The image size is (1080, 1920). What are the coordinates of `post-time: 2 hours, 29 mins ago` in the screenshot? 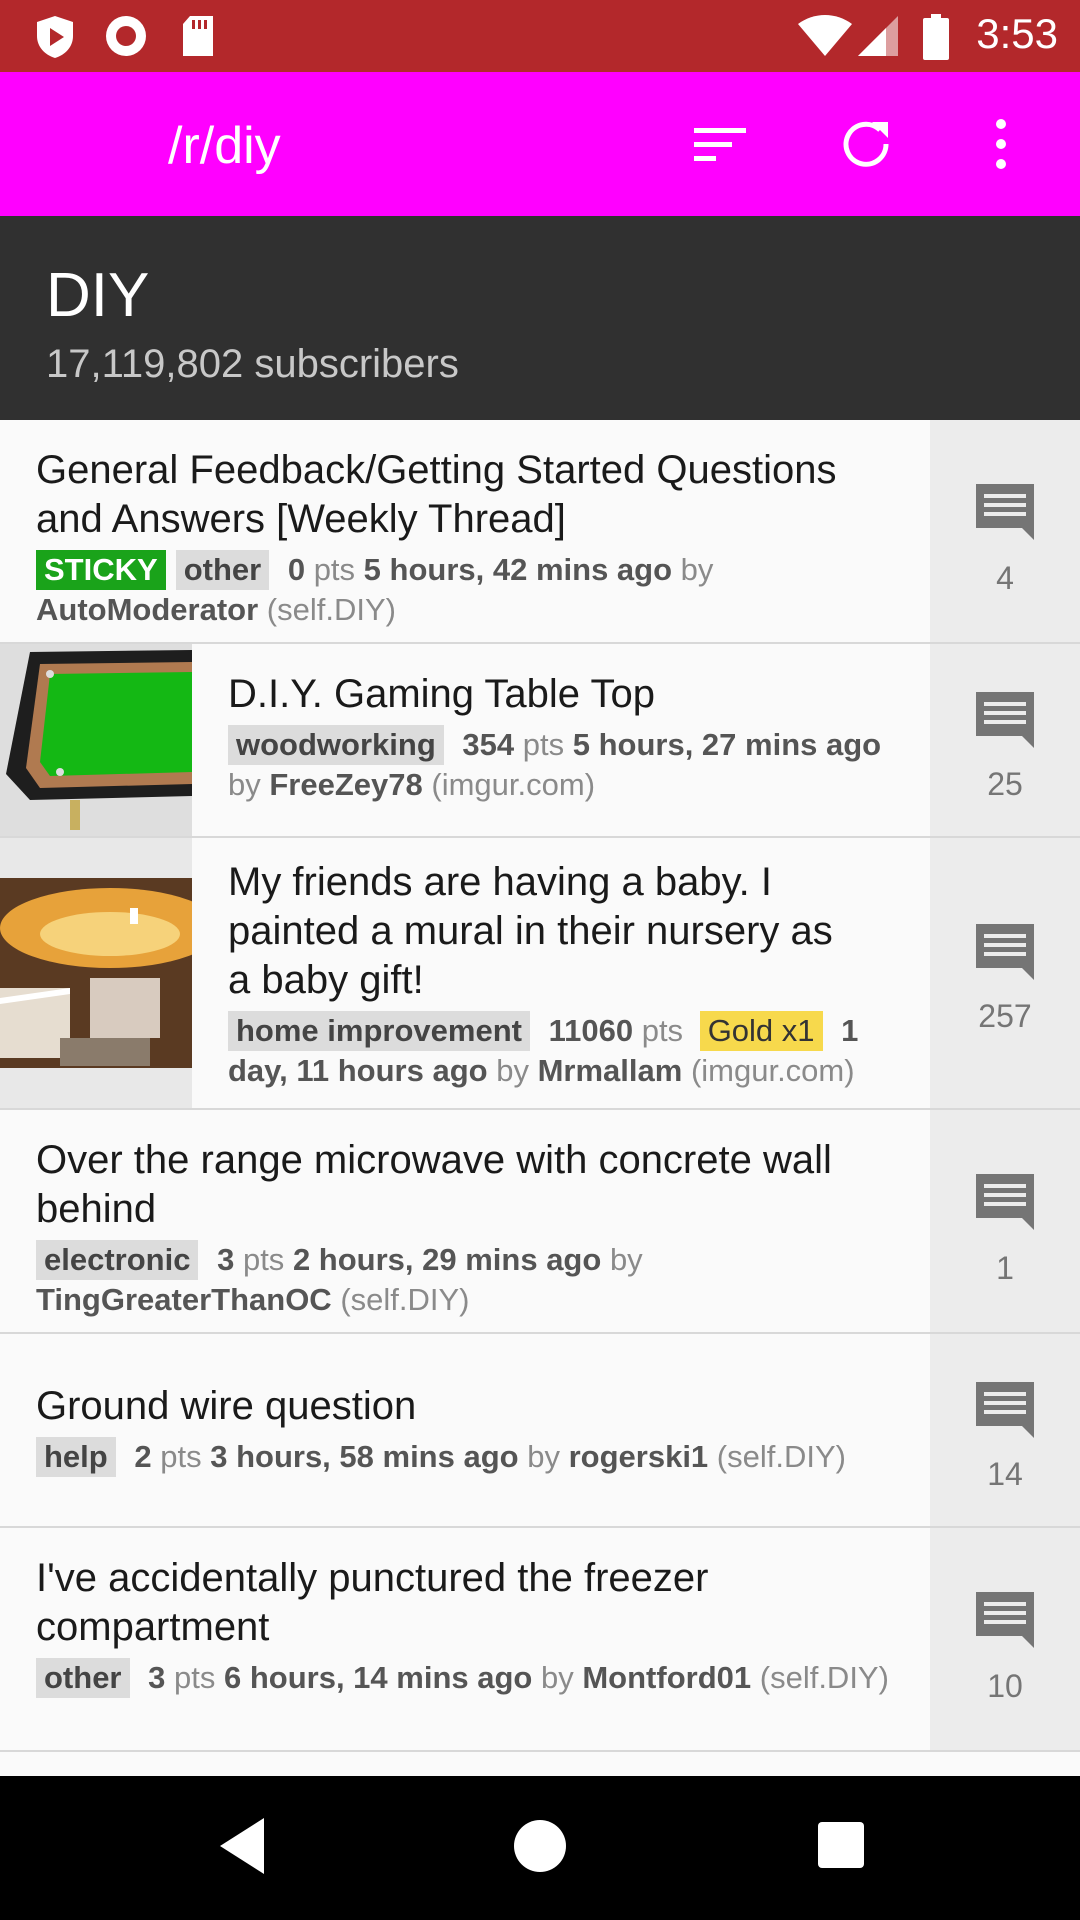 It's located at (447, 1259).